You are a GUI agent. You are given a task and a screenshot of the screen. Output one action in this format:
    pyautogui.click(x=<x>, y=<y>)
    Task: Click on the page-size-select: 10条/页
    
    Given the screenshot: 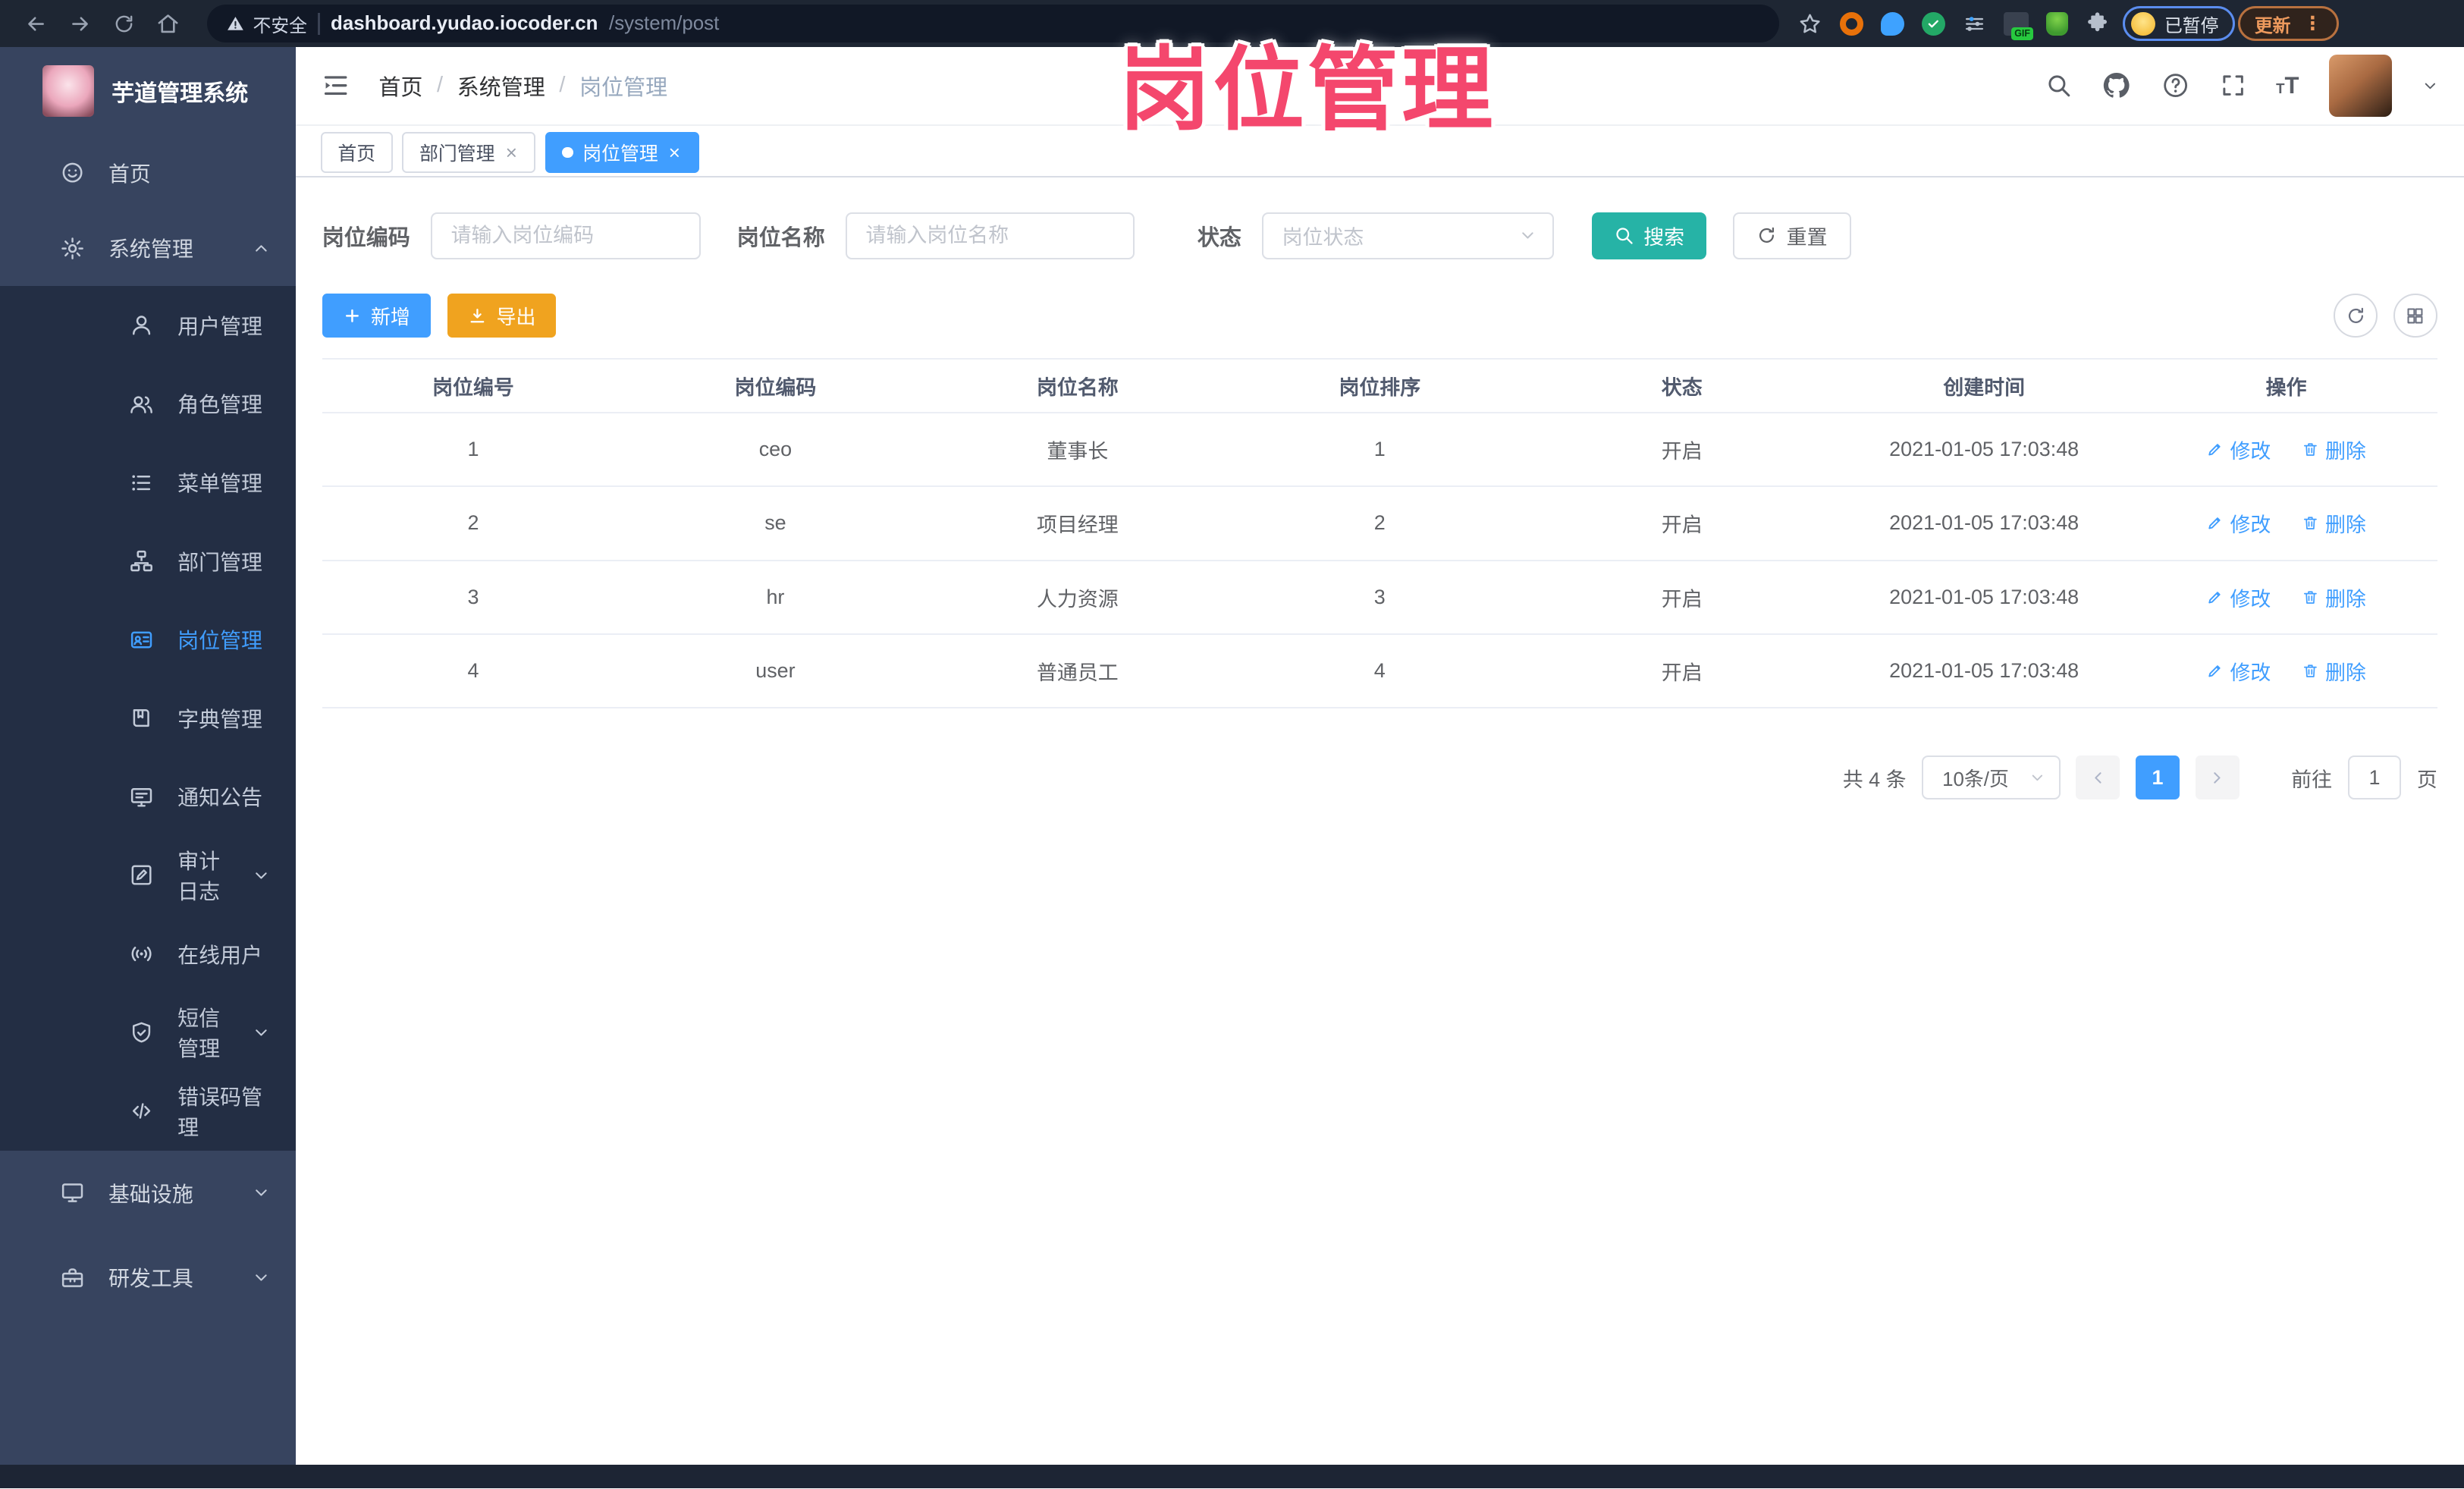 What is the action you would take?
    pyautogui.click(x=1992, y=777)
    